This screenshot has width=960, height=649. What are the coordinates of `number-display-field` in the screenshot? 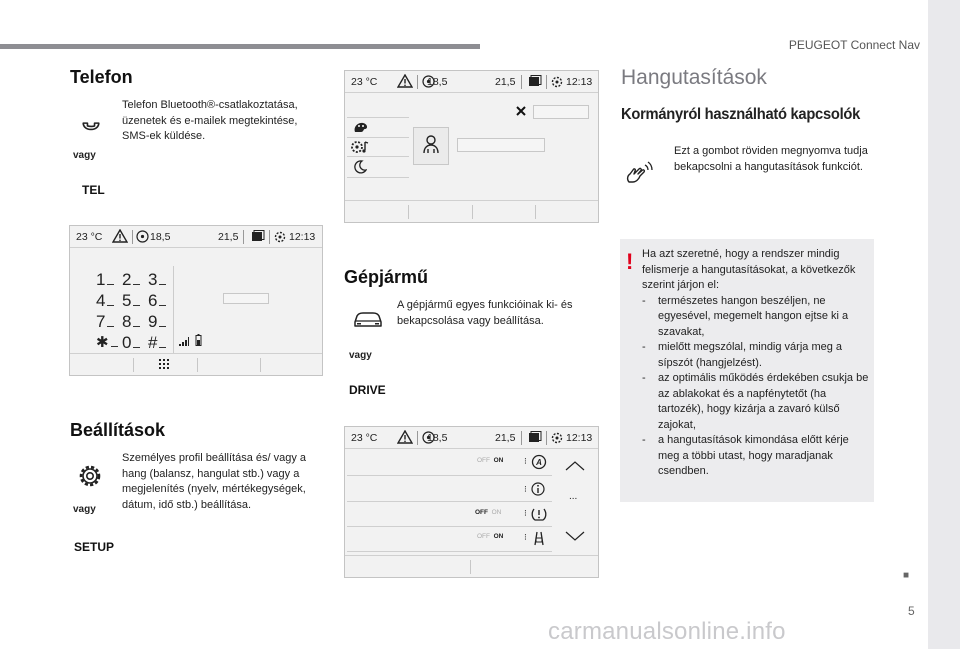 It's located at (246, 298).